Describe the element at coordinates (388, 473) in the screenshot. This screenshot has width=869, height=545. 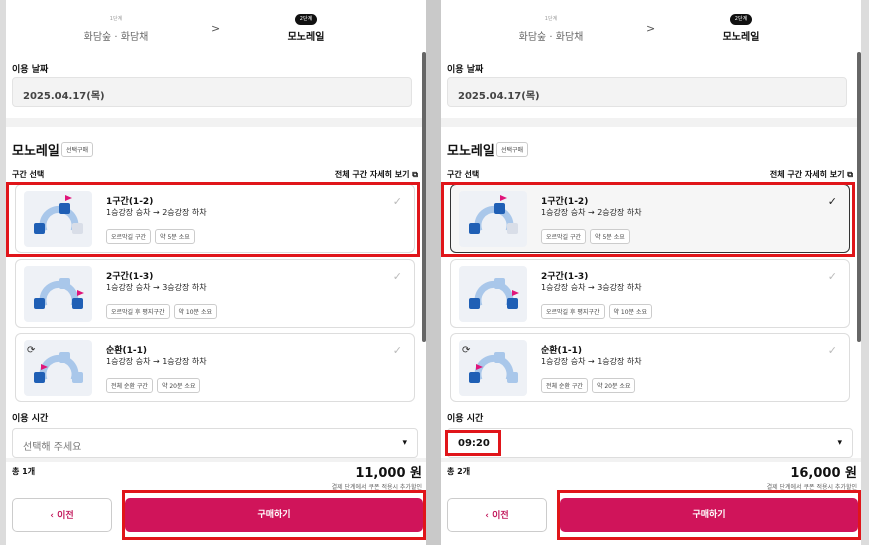
I see `total-price: 11,000 원` at that location.